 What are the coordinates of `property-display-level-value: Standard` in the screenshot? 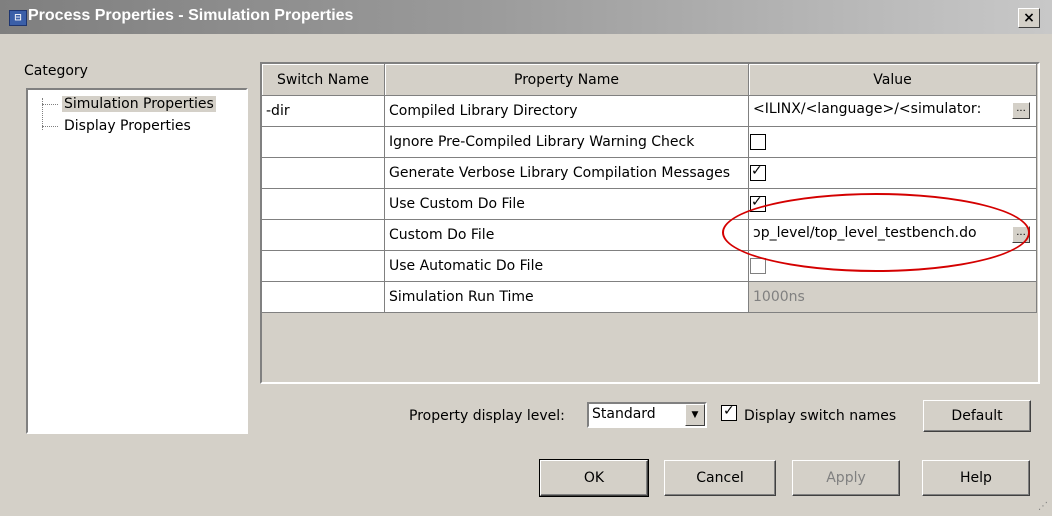 It's located at (624, 414).